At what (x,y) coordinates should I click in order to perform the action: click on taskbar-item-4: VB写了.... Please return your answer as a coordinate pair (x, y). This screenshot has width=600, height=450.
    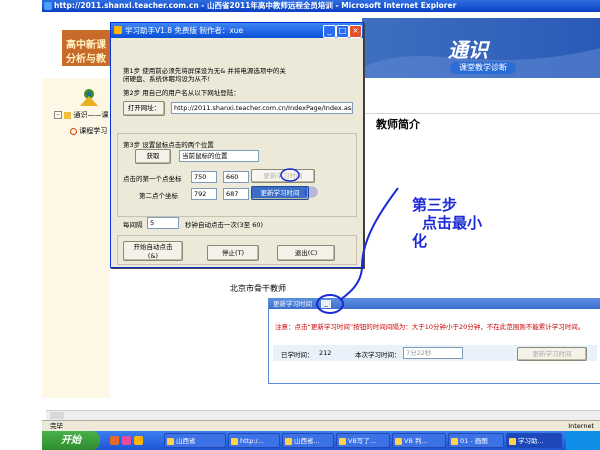
    Looking at the image, I should click on (363, 440).